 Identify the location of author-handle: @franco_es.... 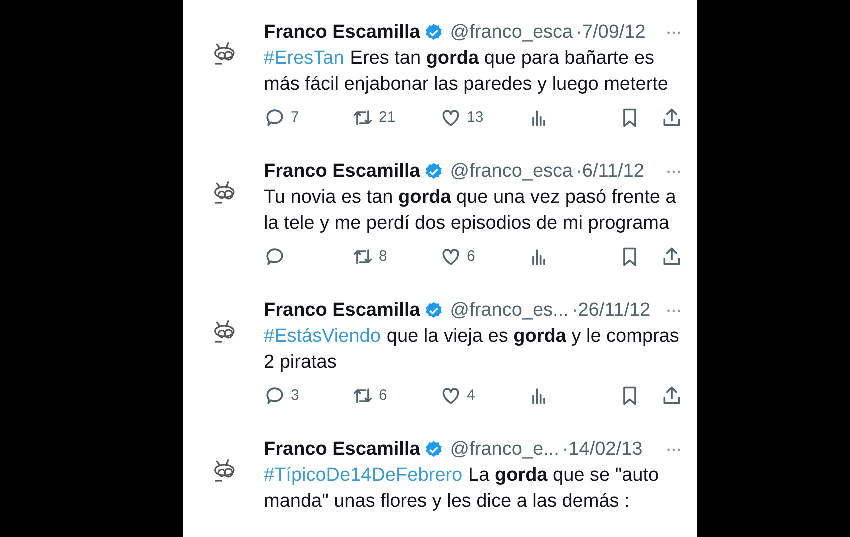
(509, 311).